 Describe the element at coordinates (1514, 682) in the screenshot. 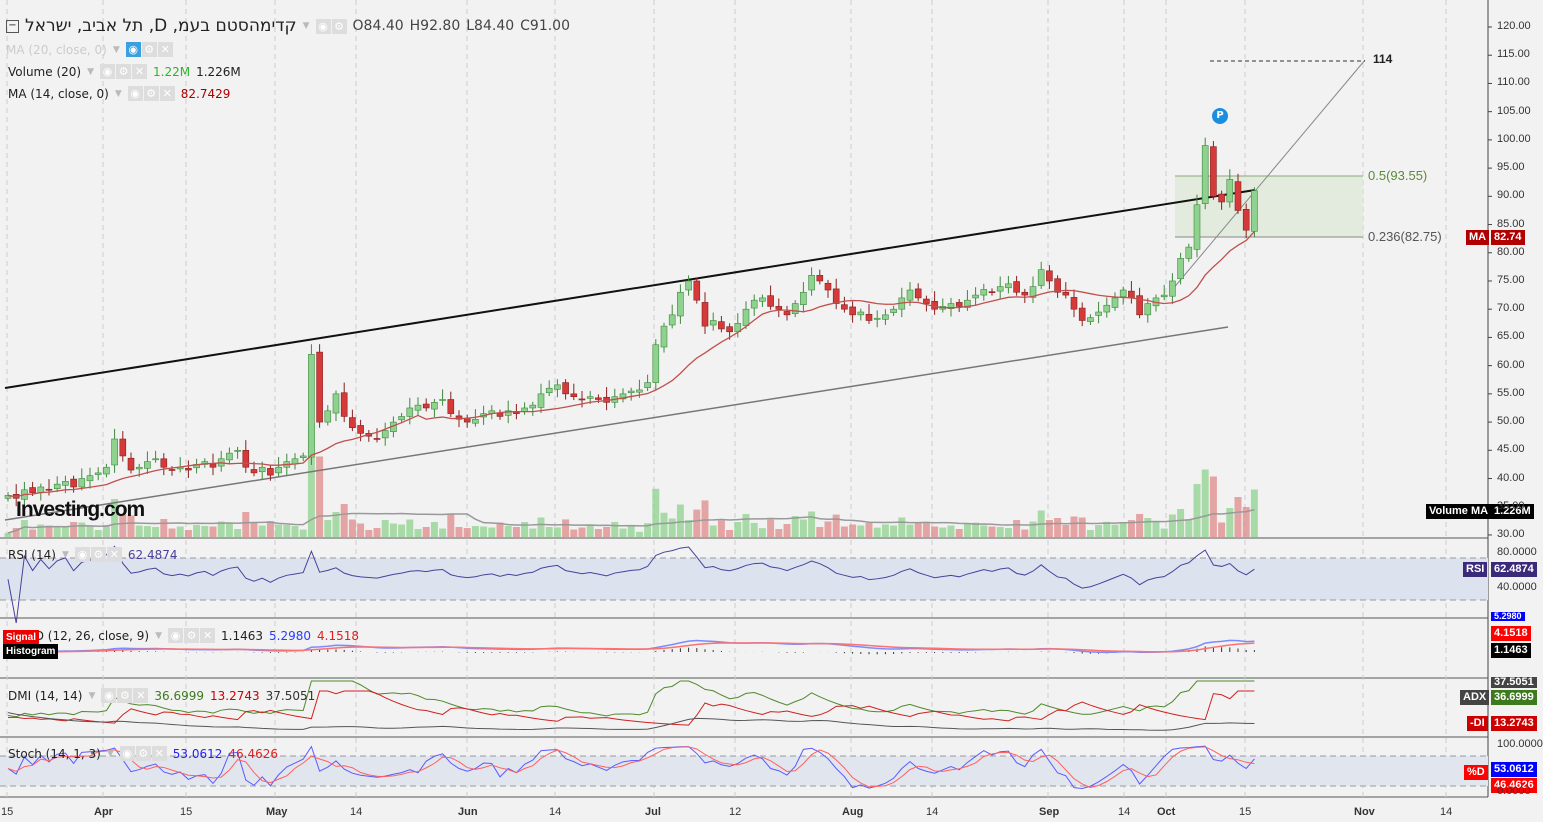

I see `adx-top-tag: 37.5051` at that location.